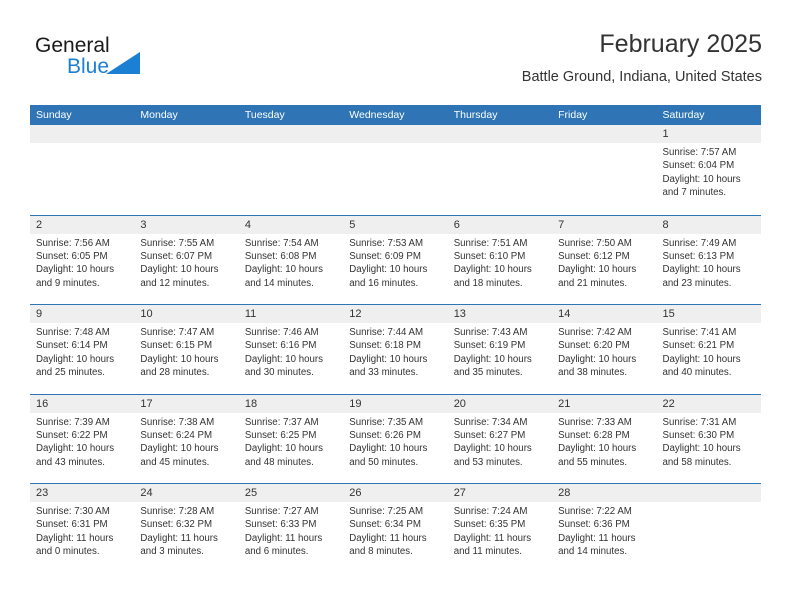 The height and width of the screenshot is (612, 792). What do you see at coordinates (73, 511) in the screenshot?
I see `sunrise-text: Sunrise: 7:30 AM` at bounding box center [73, 511].